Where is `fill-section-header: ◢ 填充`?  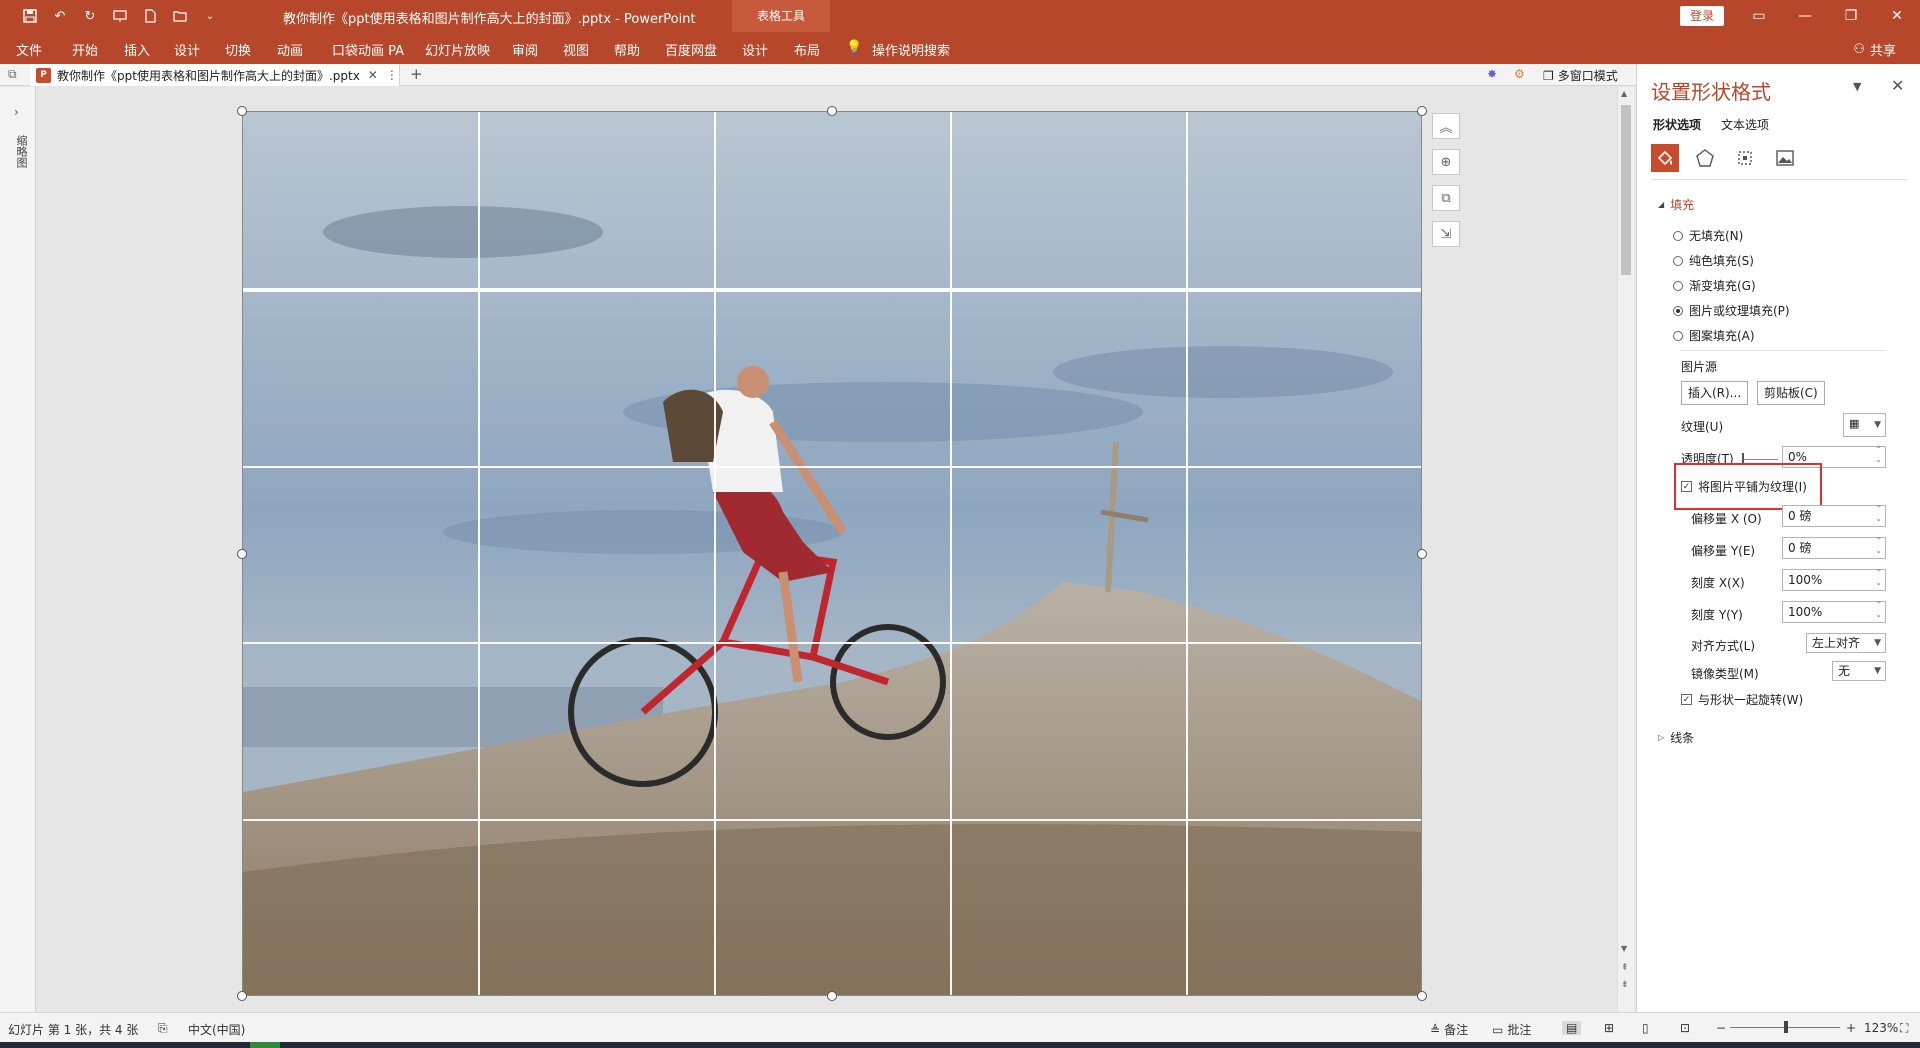 fill-section-header: ◢ 填充 is located at coordinates (1676, 204).